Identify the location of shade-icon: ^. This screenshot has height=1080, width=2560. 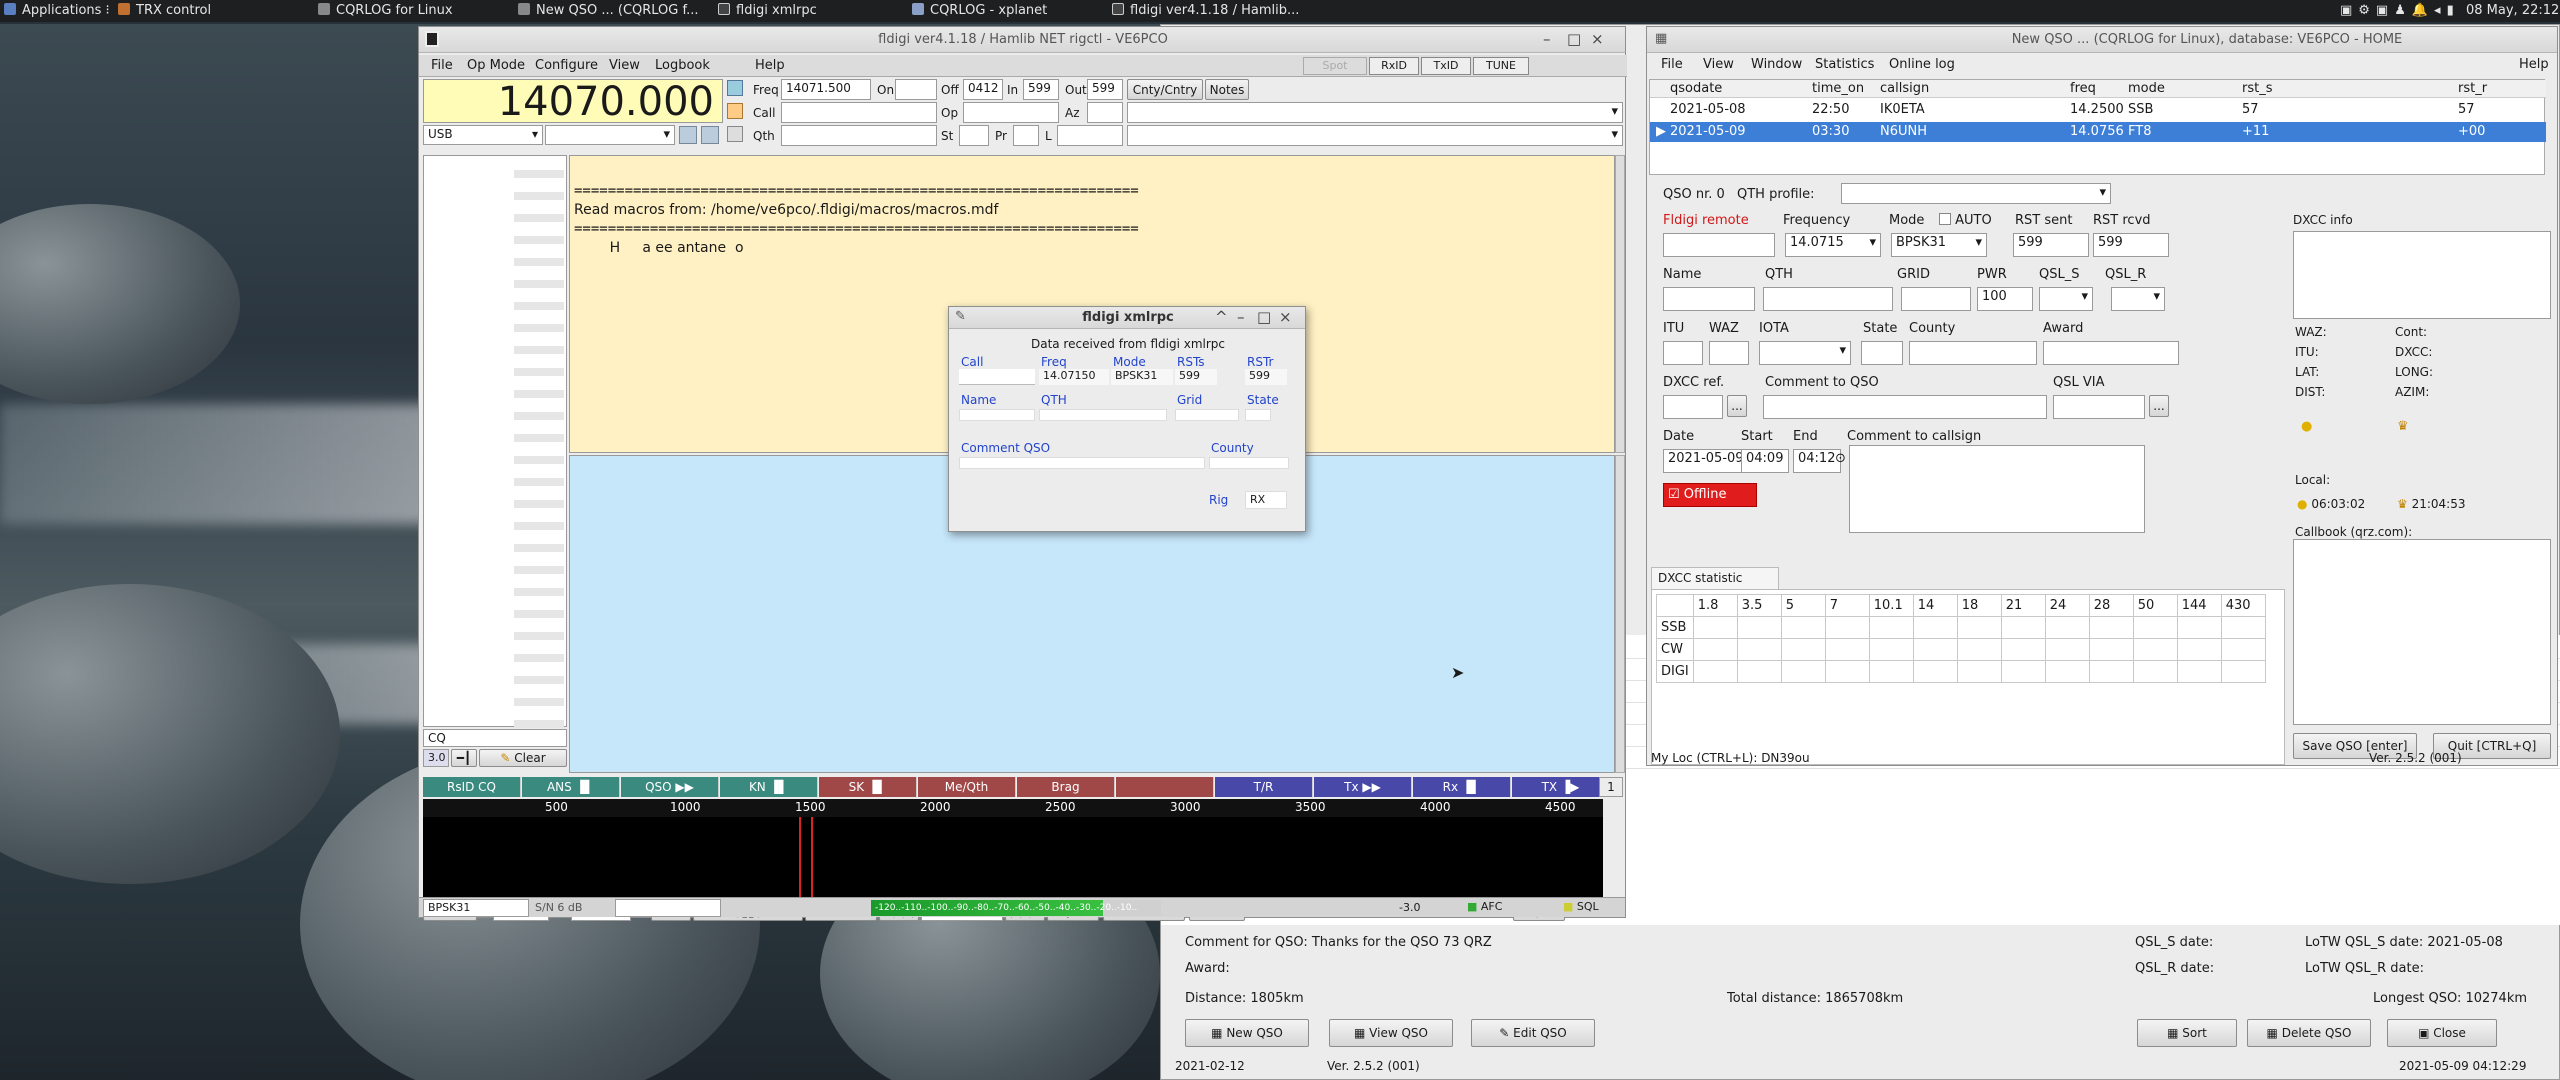
(1221, 317).